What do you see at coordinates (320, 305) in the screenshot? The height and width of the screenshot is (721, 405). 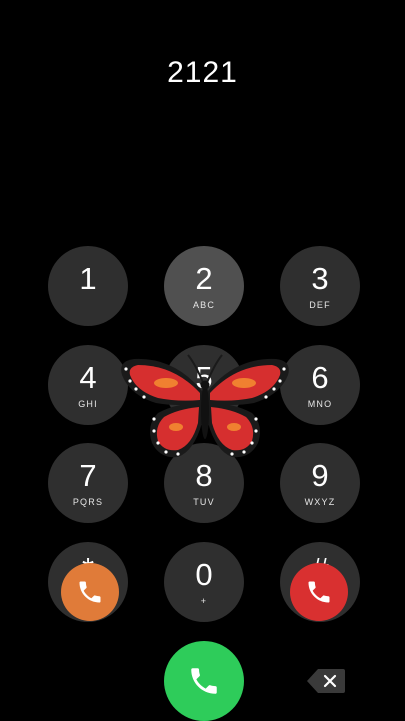 I see `key-letters: DEF` at bounding box center [320, 305].